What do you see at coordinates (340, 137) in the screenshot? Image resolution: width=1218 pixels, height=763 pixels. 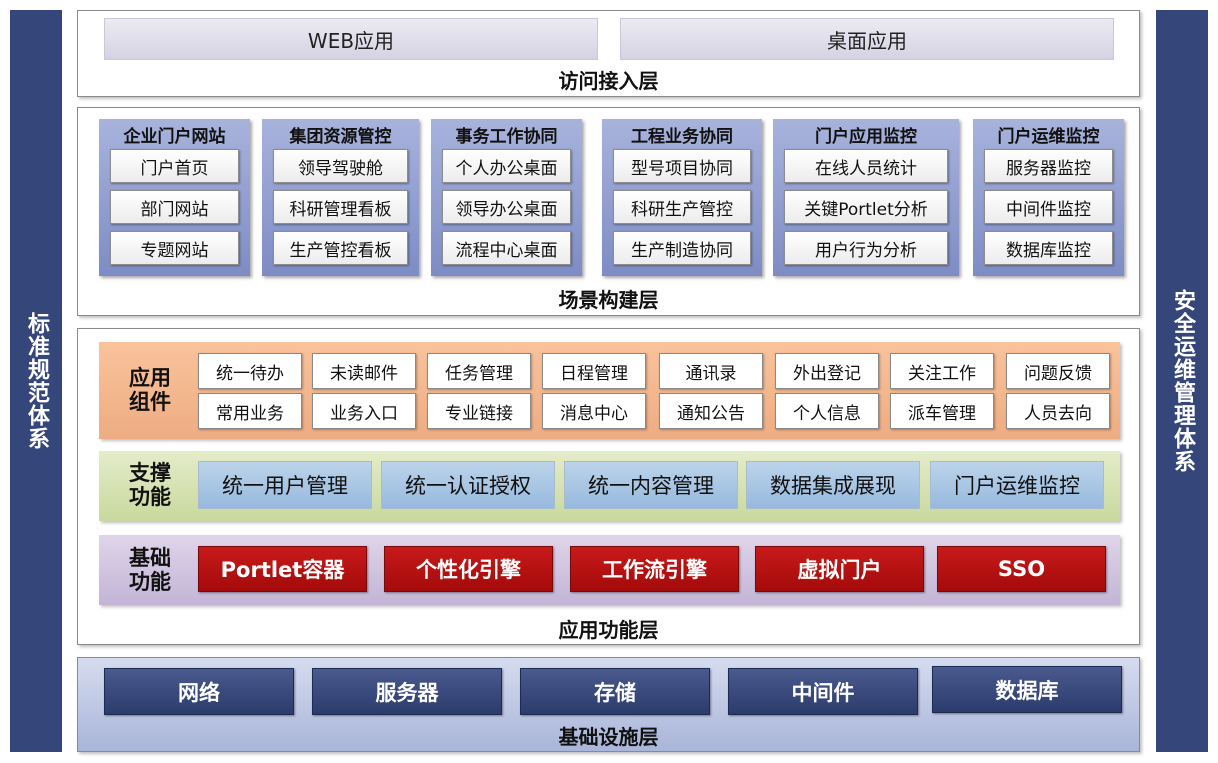 I see `scene-group-title: 集团资源管控` at bounding box center [340, 137].